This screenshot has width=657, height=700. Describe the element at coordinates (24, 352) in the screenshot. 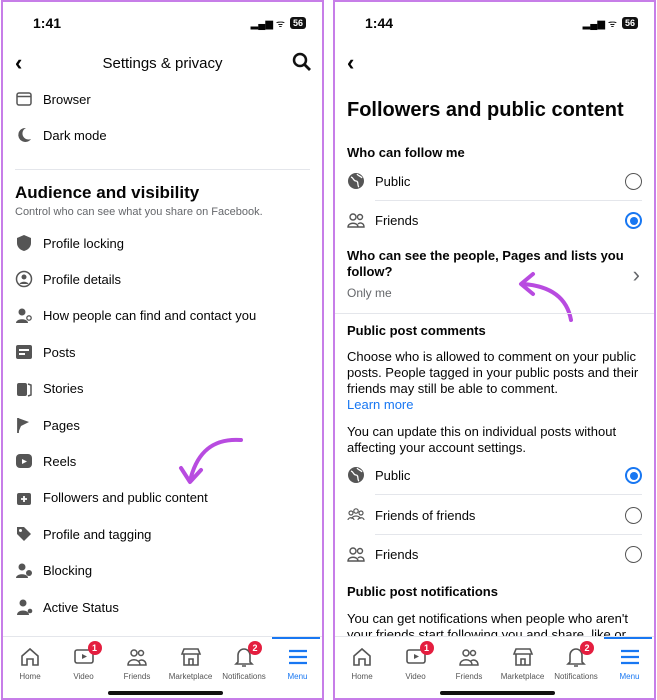

I see `posts-icon` at that location.